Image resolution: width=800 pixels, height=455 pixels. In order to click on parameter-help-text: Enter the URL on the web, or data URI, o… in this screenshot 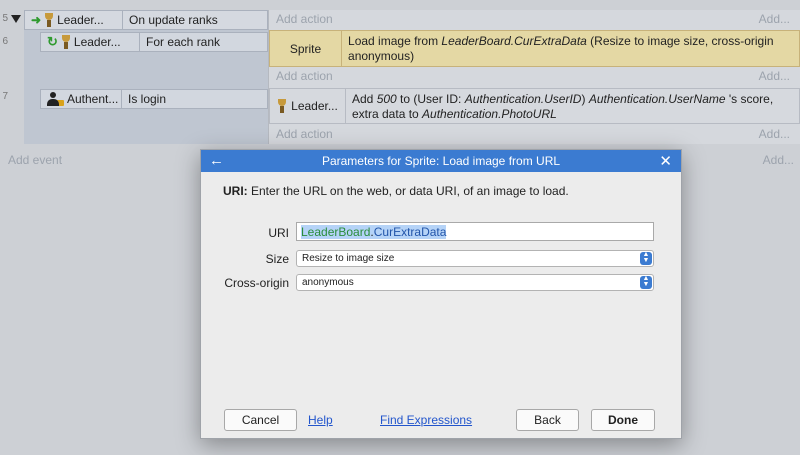, I will do `click(408, 191)`.